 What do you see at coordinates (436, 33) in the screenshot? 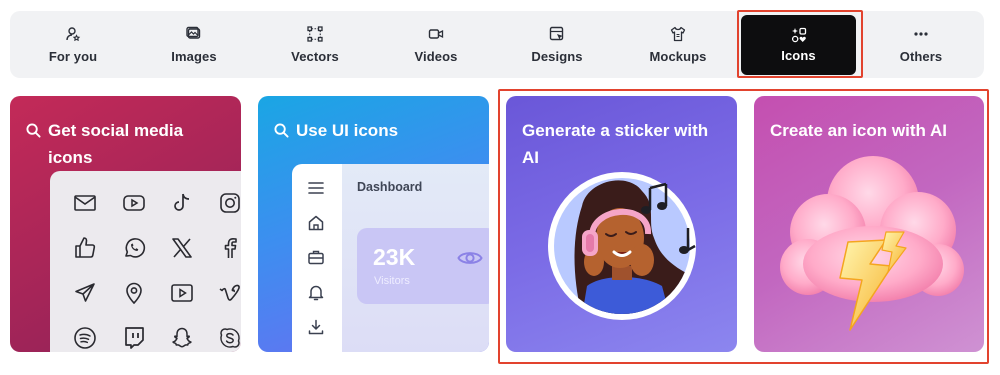
I see `video-camera-icon` at bounding box center [436, 33].